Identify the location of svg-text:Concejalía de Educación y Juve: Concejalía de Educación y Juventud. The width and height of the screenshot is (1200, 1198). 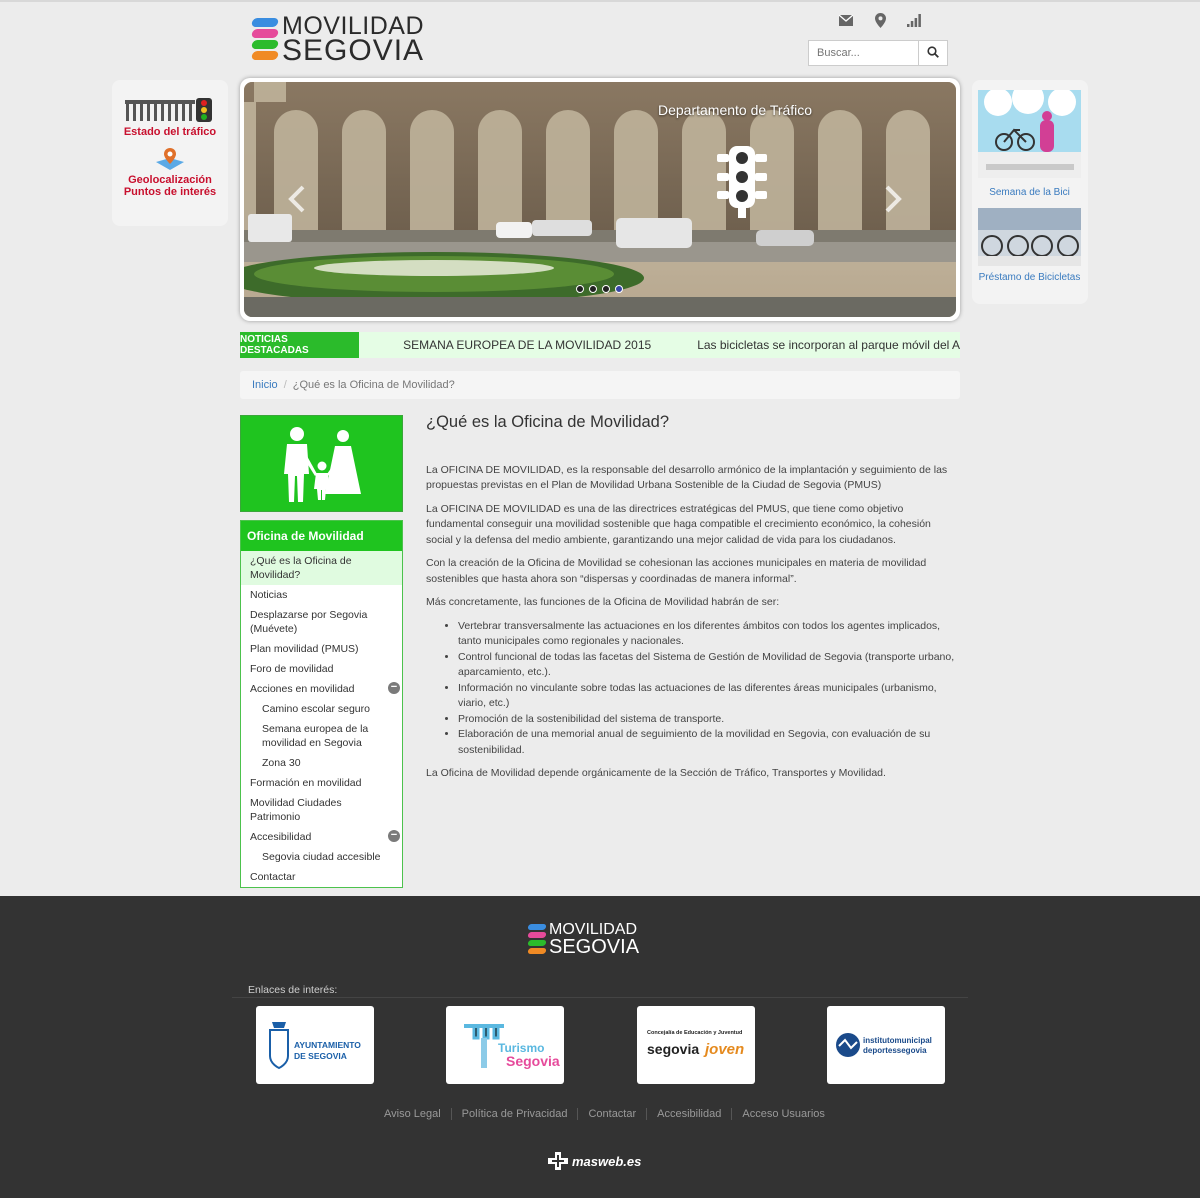
(694, 1033).